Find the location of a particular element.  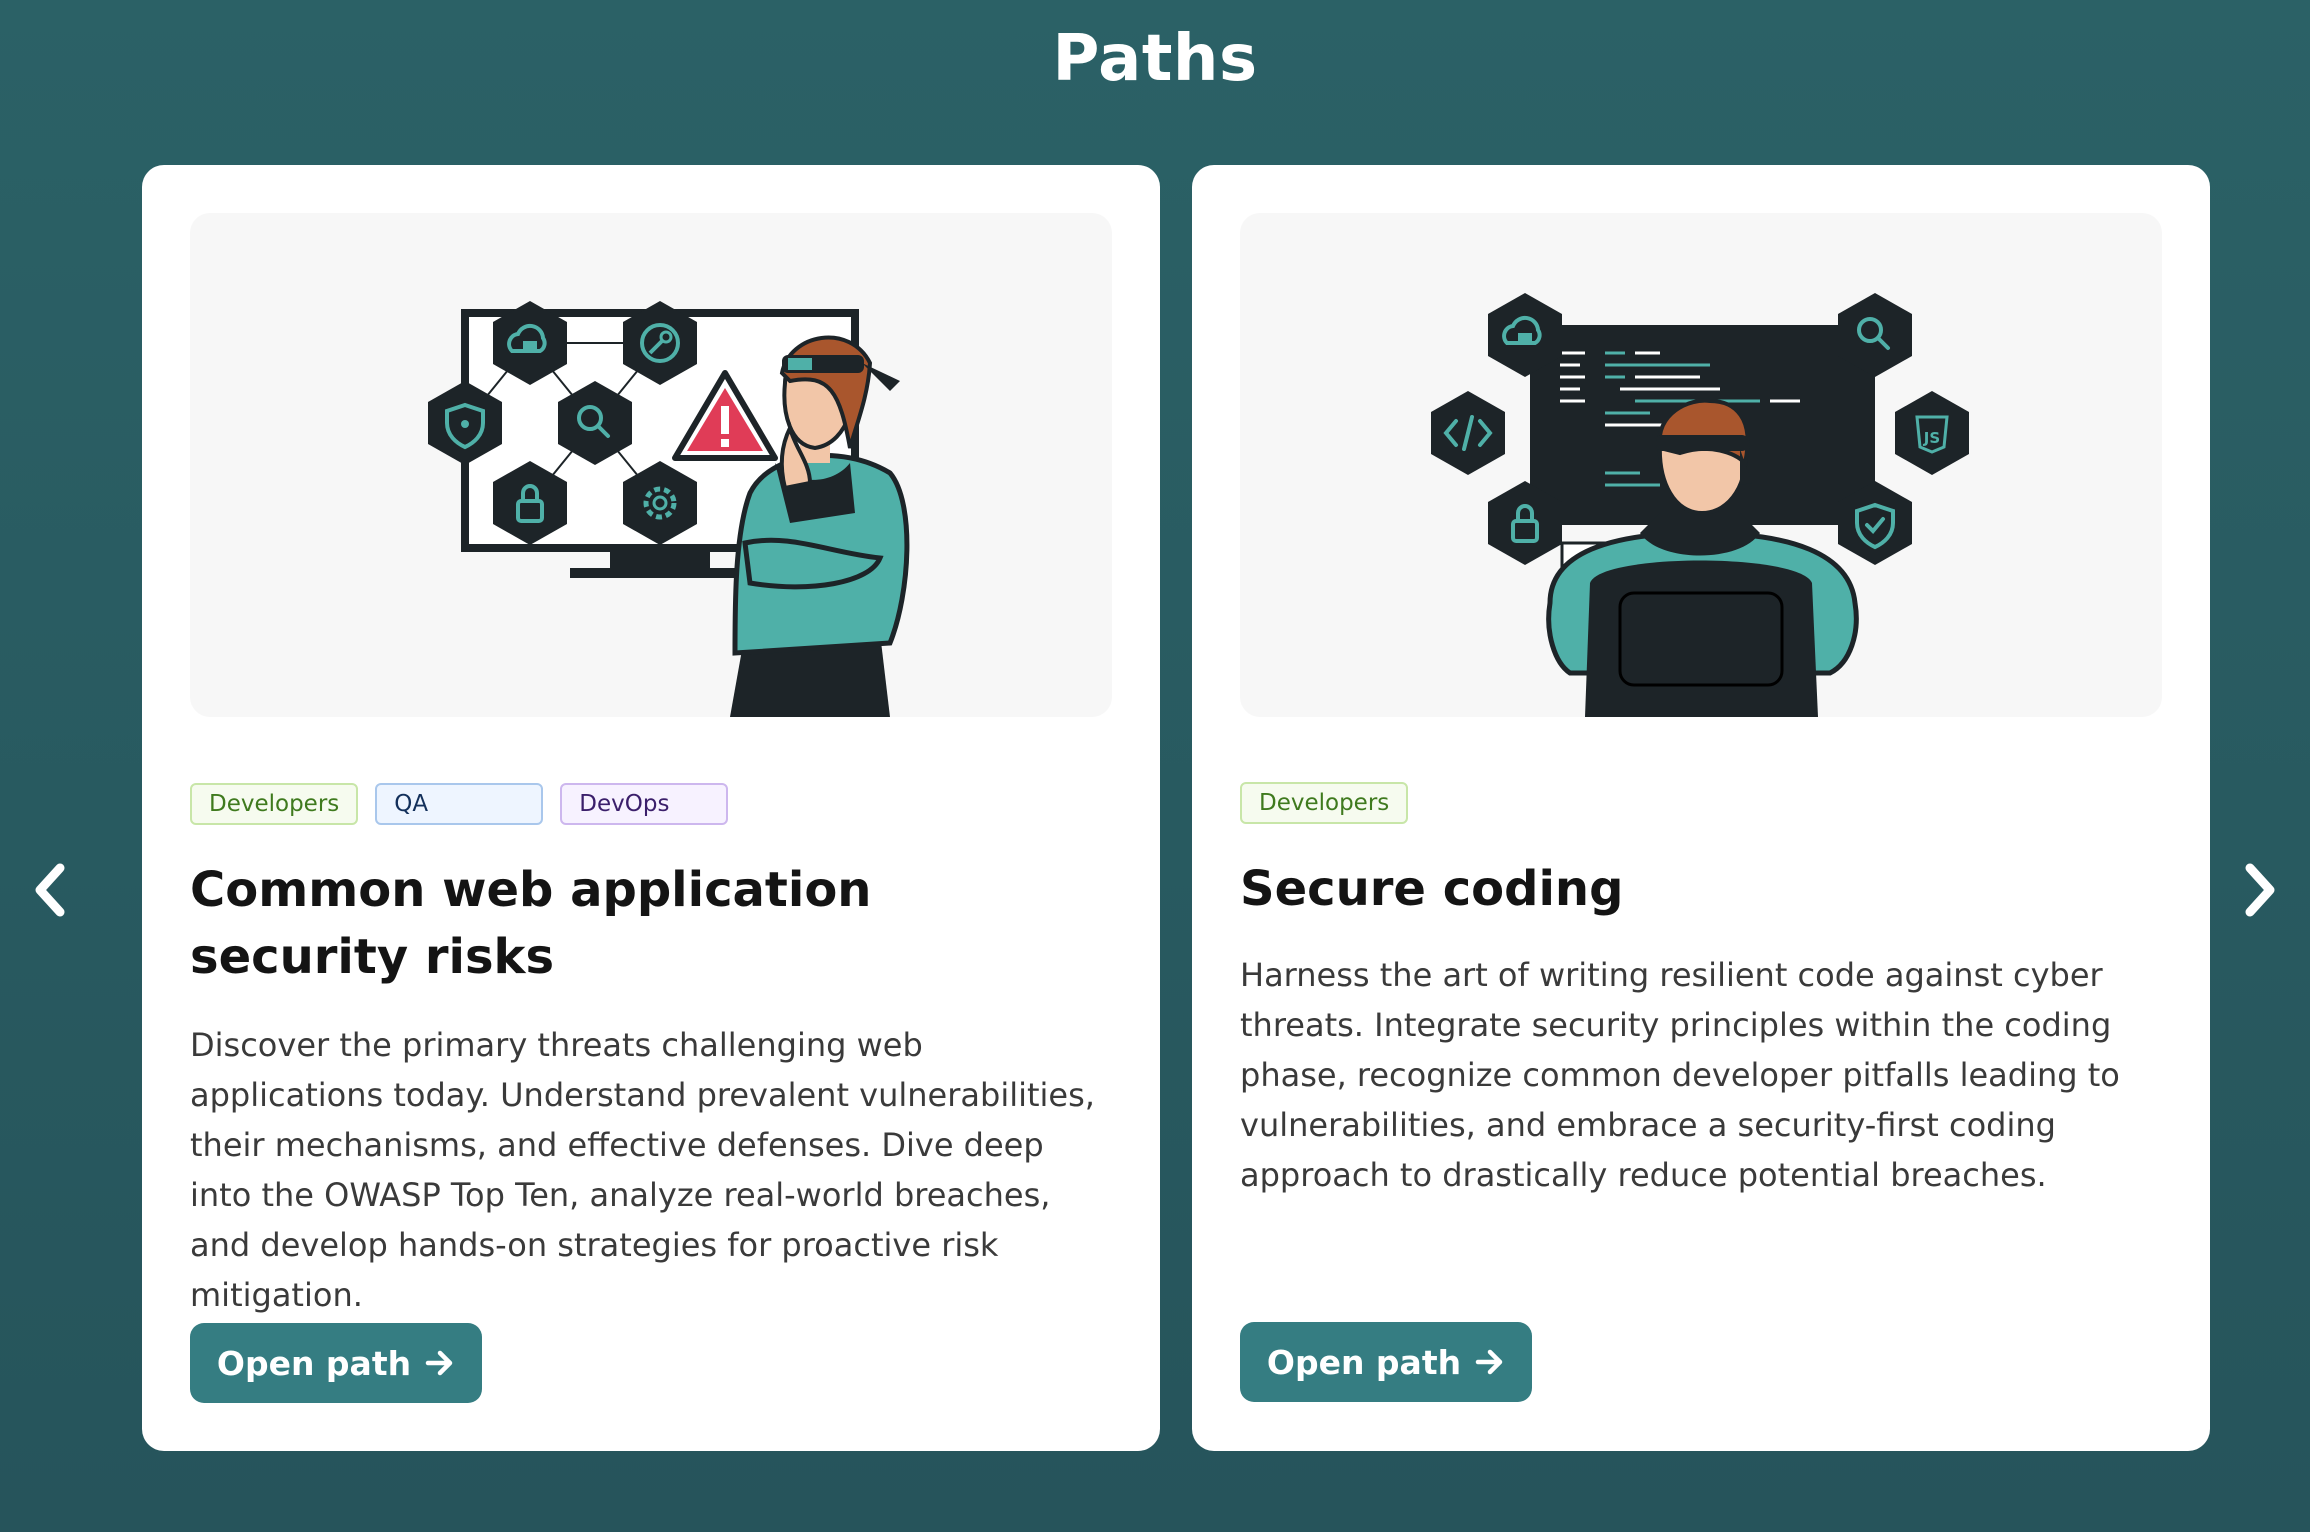

page-title: Paths is located at coordinates (1155, 59).